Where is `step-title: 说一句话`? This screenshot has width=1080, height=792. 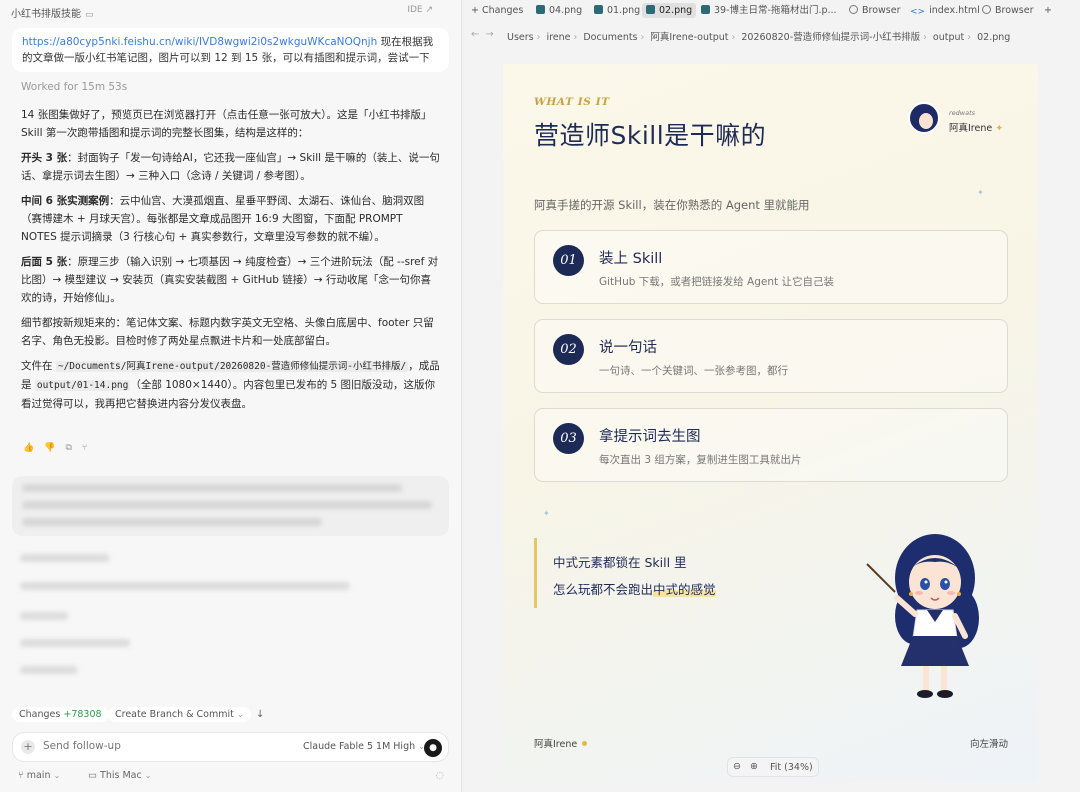 step-title: 说一句话 is located at coordinates (628, 348).